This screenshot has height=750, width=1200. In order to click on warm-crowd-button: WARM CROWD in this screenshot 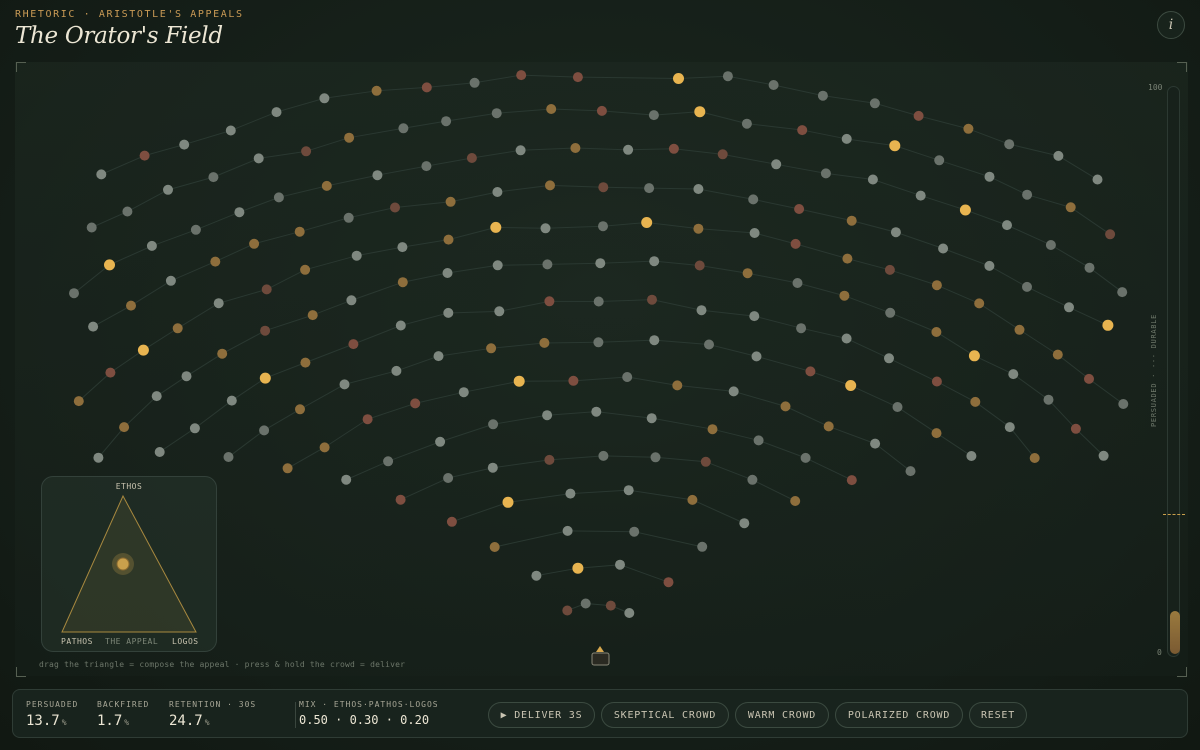, I will do `click(782, 715)`.